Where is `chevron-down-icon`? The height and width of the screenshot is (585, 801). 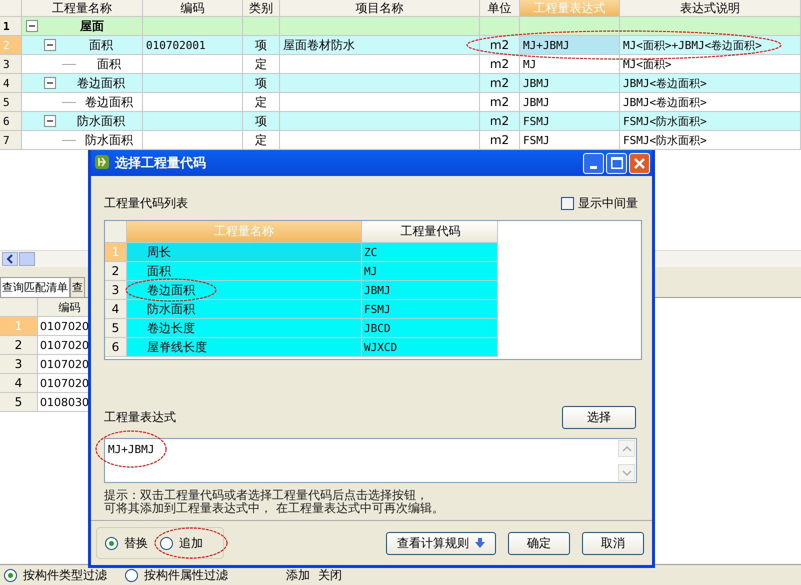
chevron-down-icon is located at coordinates (627, 473).